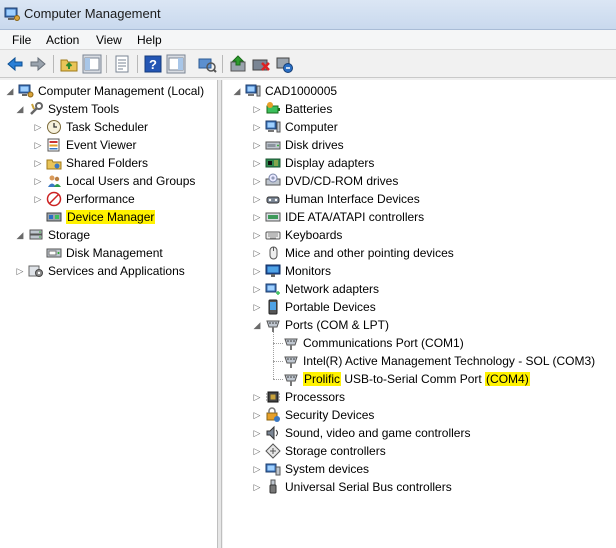 Image resolution: width=616 pixels, height=548 pixels. I want to click on storage-controller-icon, so click(273, 451).